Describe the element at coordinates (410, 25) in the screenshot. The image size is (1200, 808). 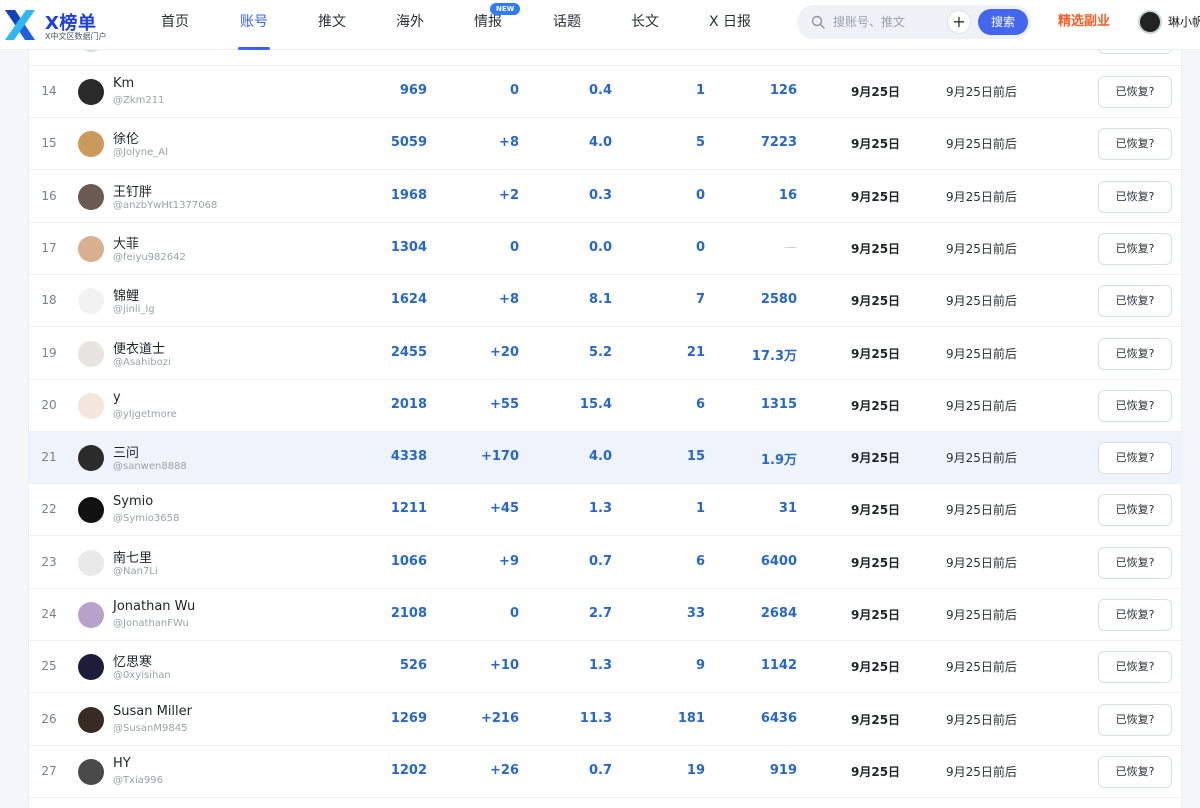
I see `nav-item-overseas: 海外` at that location.